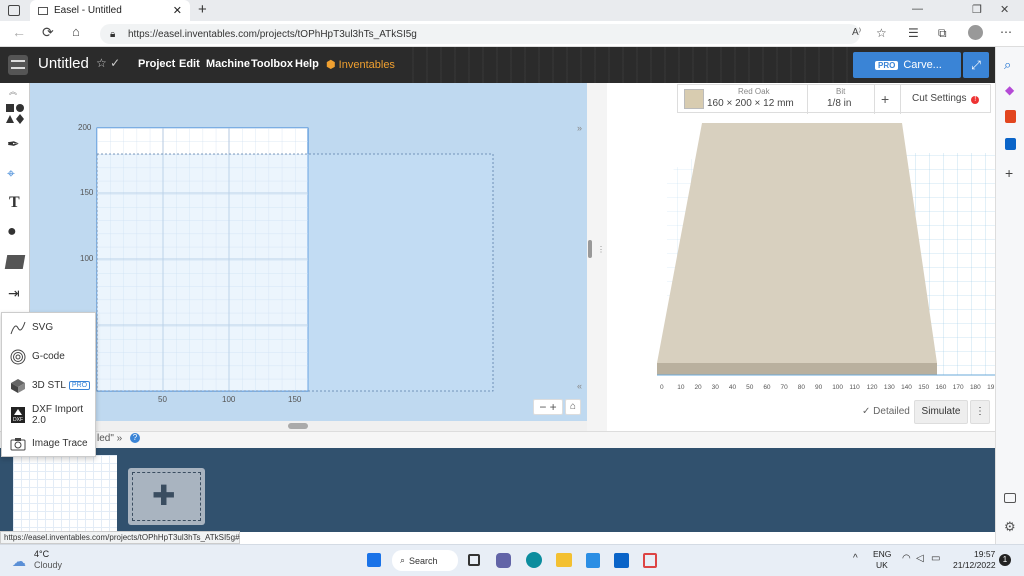 The image size is (1024, 576). I want to click on lang-code: ENG, so click(882, 554).